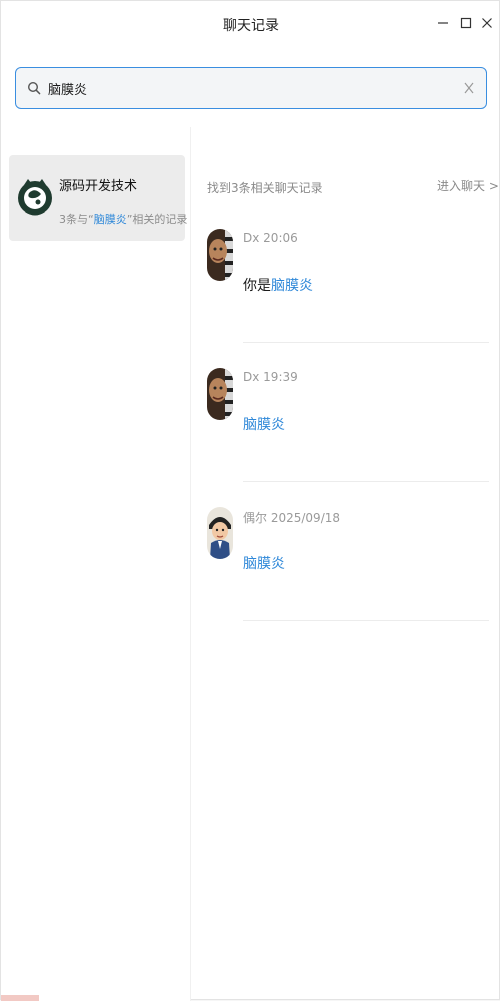  What do you see at coordinates (34, 88) in the screenshot?
I see `search-icon` at bounding box center [34, 88].